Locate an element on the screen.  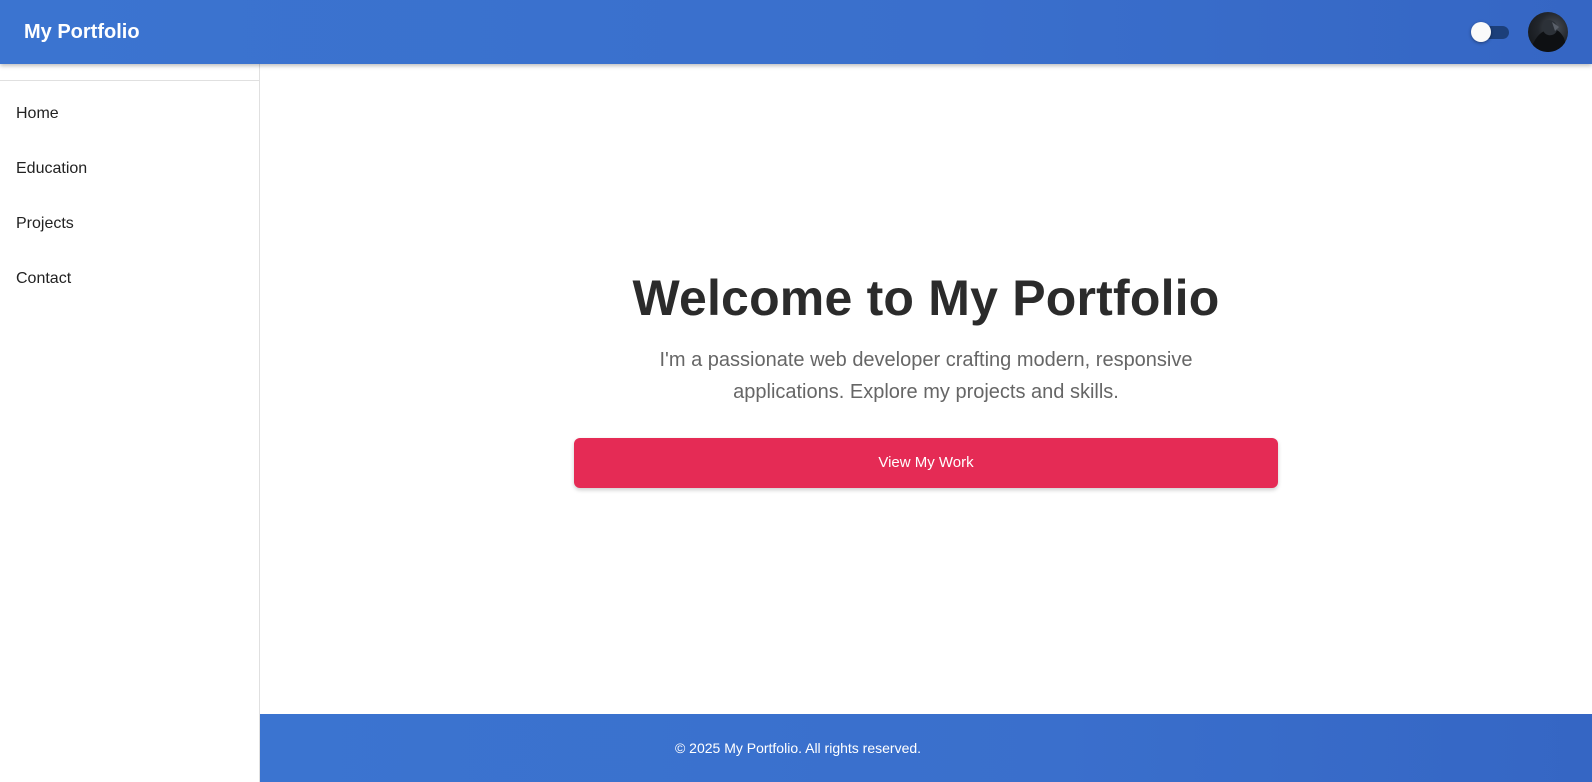
avatar is located at coordinates (1548, 32).